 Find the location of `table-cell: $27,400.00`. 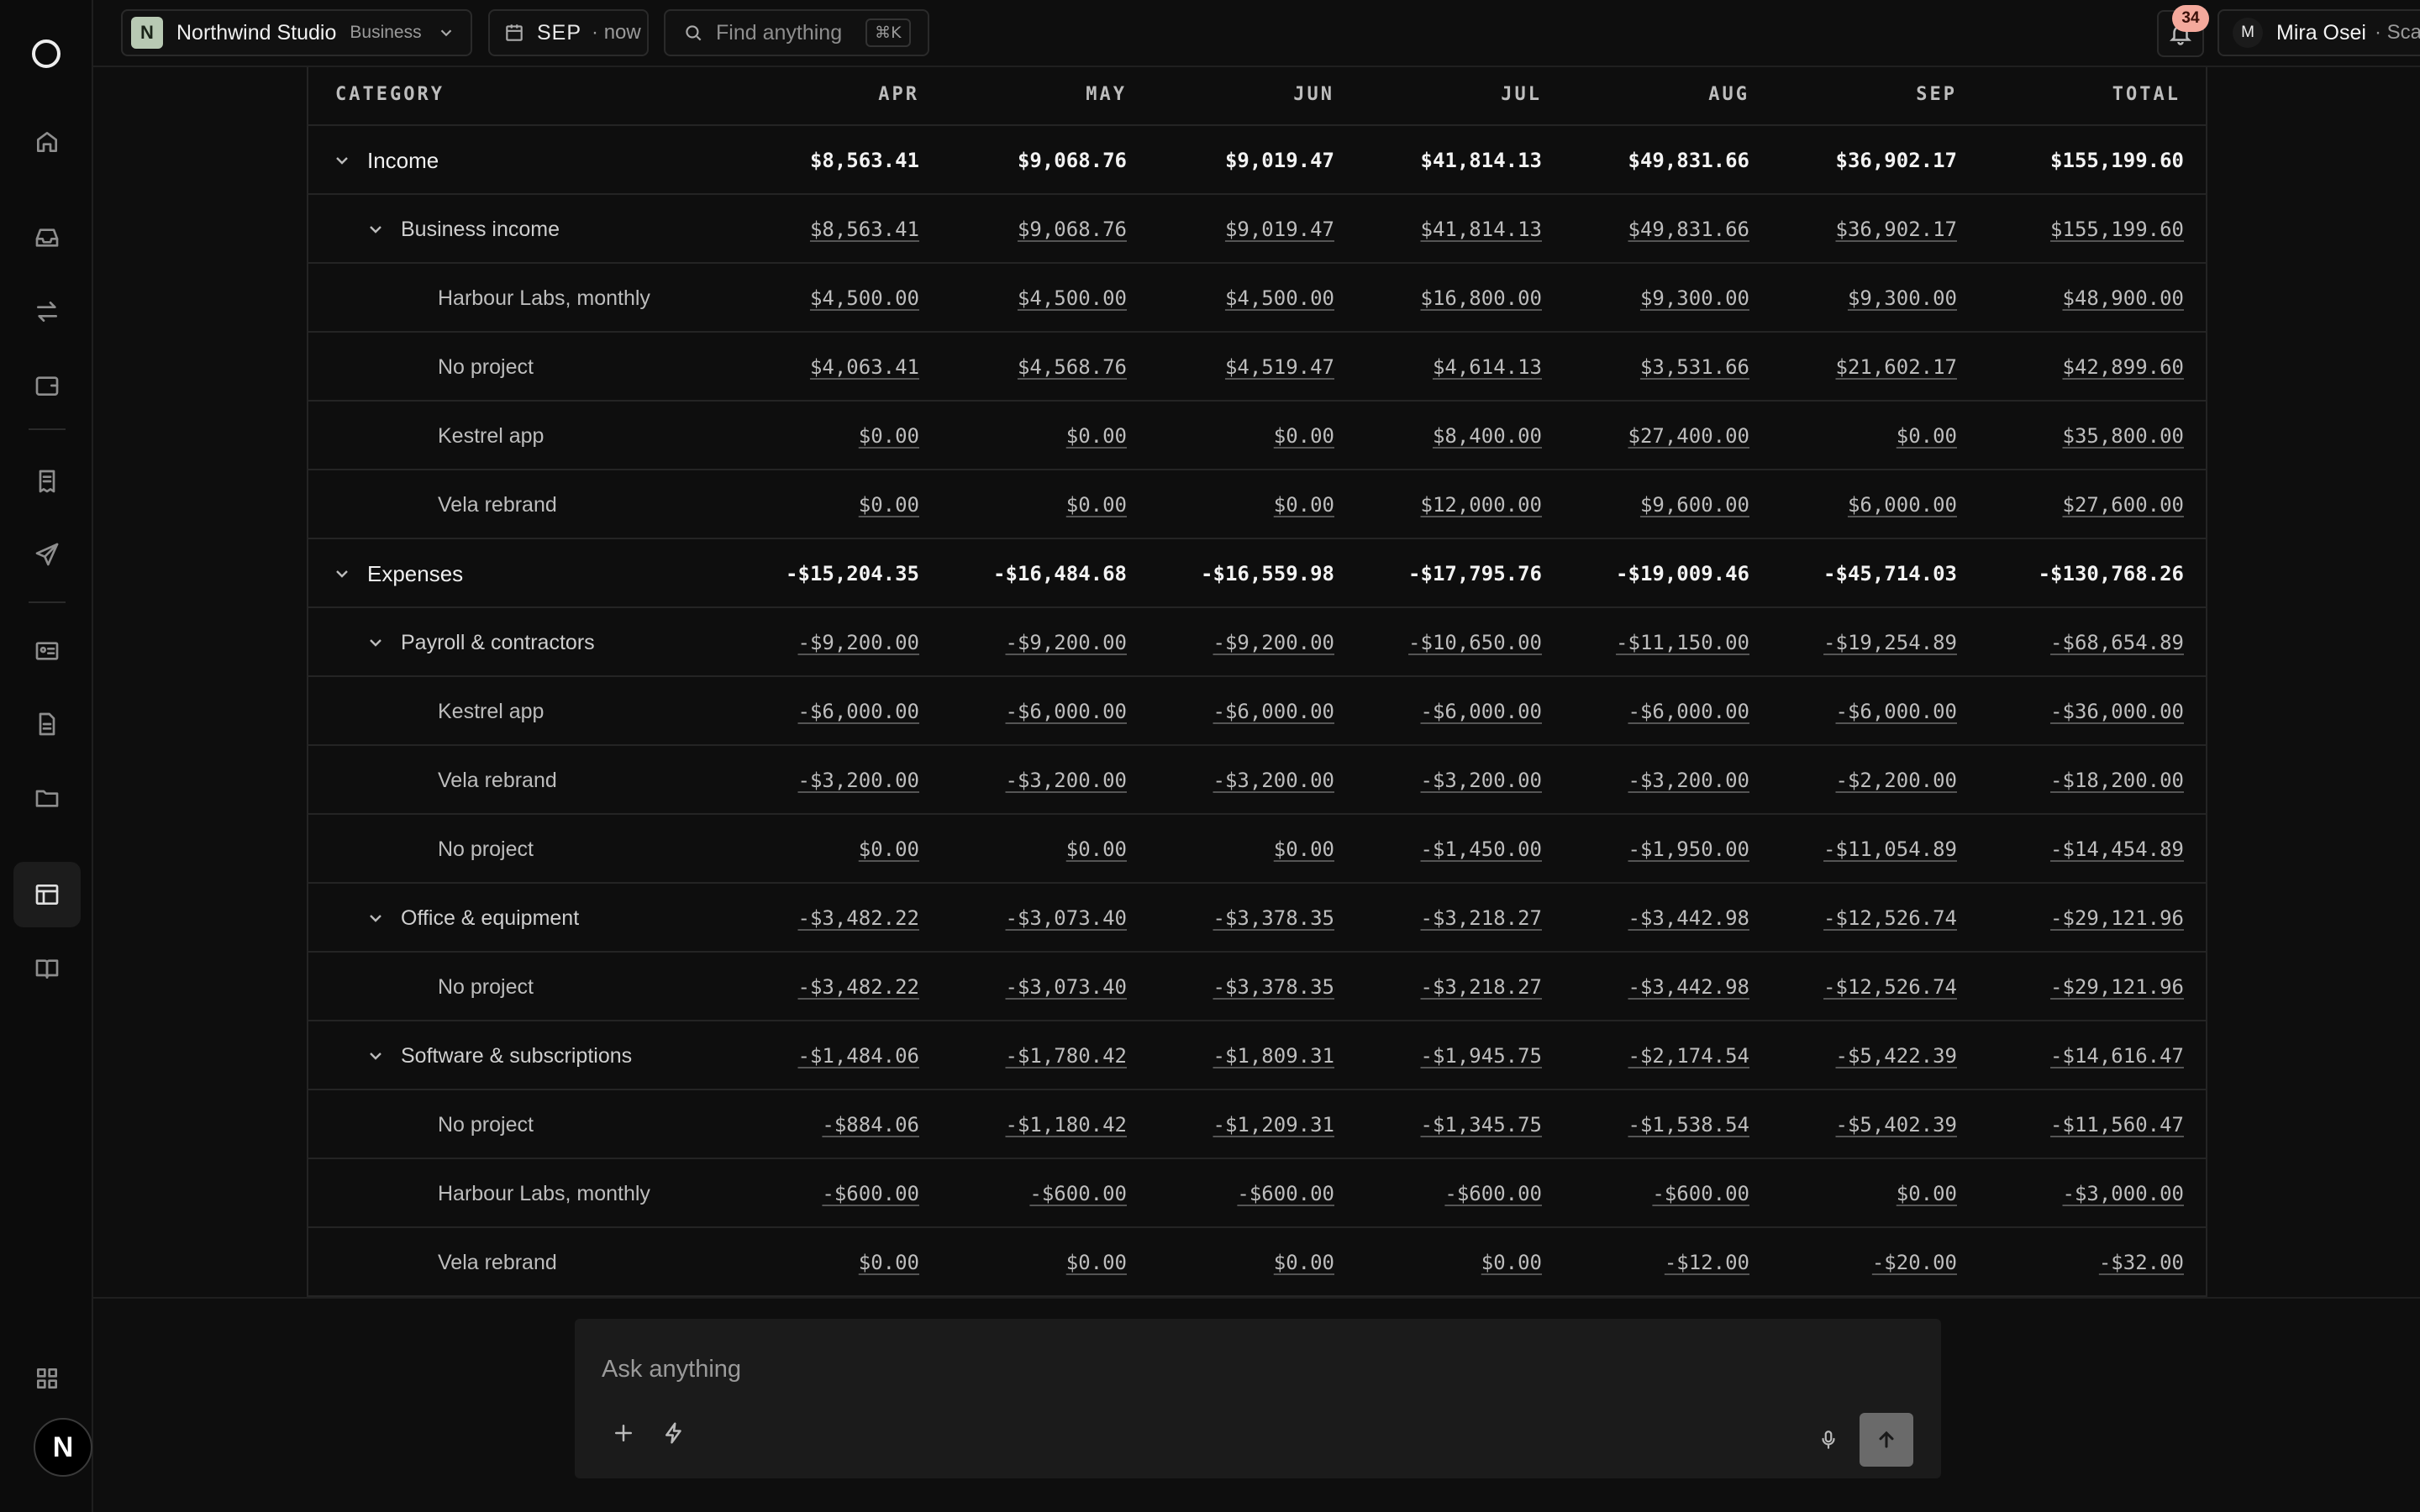

table-cell: $27,400.00 is located at coordinates (1689, 436).